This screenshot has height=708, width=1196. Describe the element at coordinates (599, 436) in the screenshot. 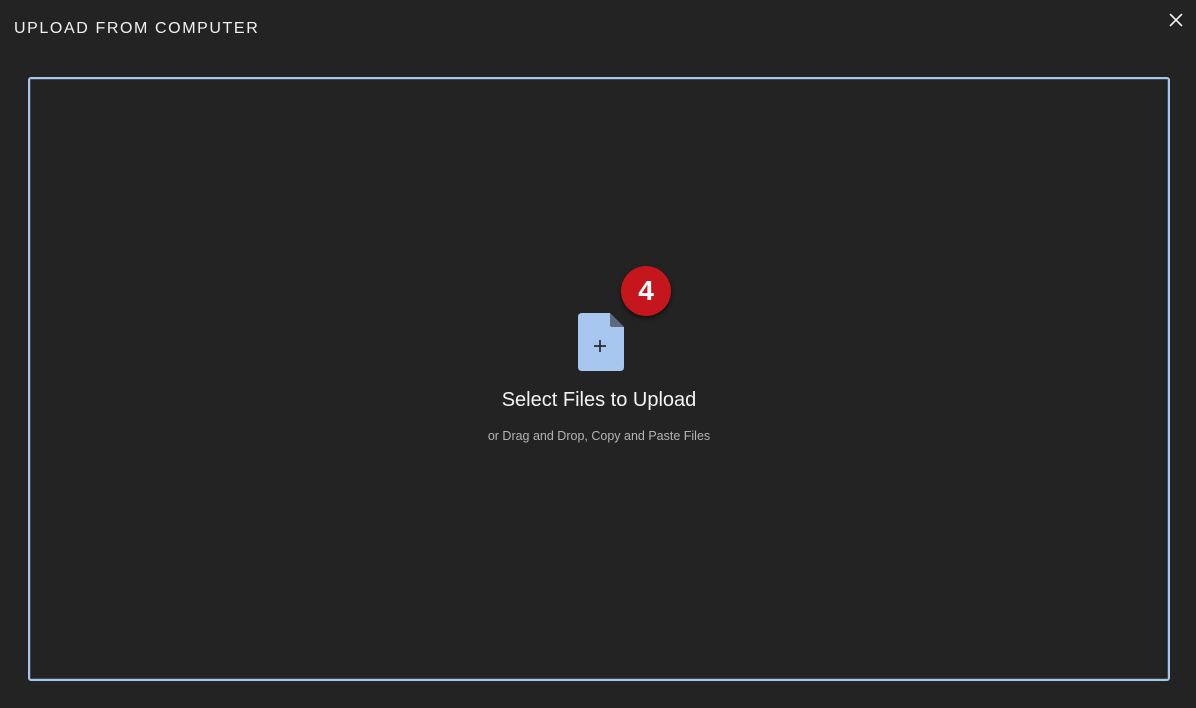

I see `drag-drop-hint: or Drag and Drop, Copy and Paste Files` at that location.